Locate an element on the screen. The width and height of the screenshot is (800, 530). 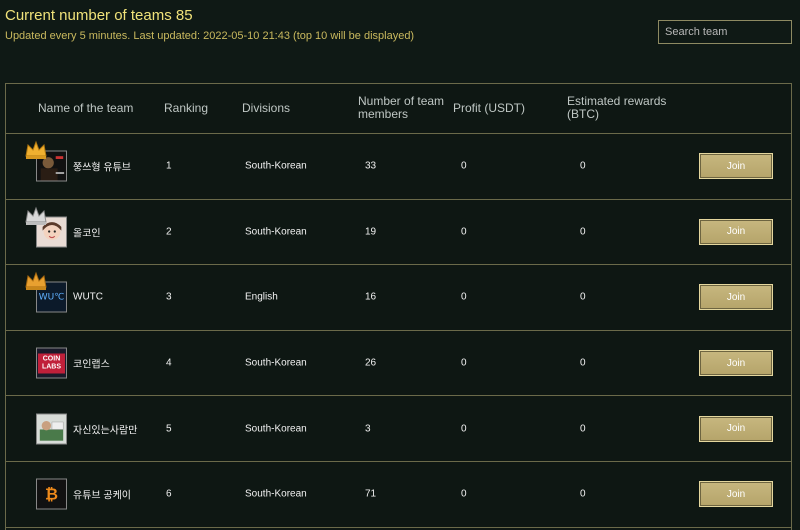
team-ranking: 5 is located at coordinates (169, 429).